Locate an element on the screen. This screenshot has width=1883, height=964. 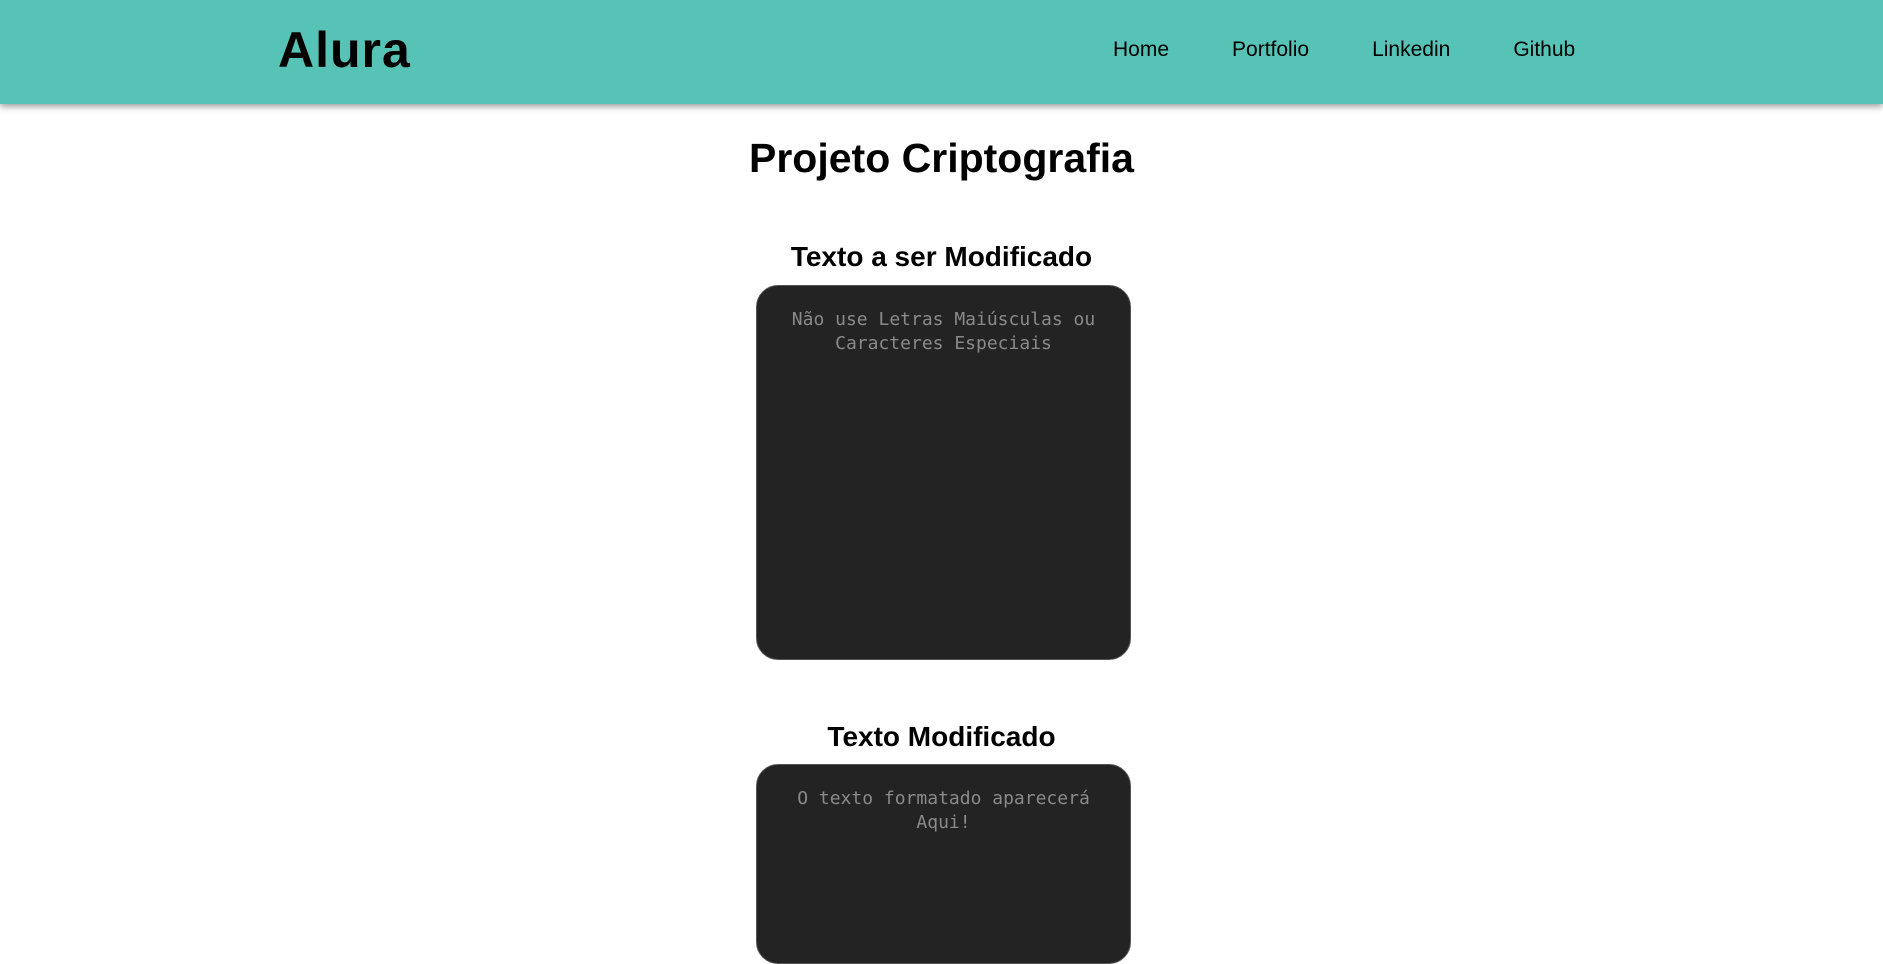
page-title: Projeto Criptografia is located at coordinates (941, 158).